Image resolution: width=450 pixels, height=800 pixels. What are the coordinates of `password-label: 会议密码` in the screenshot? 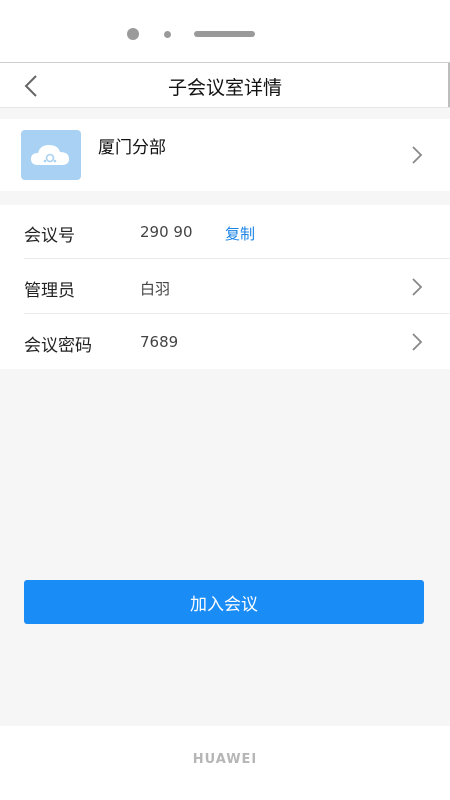 It's located at (58, 346).